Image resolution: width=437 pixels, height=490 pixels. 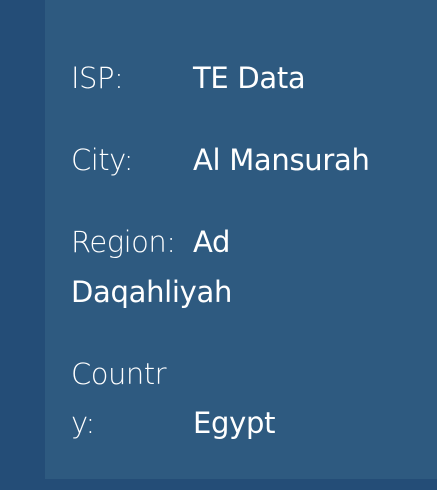 What do you see at coordinates (83, 423) in the screenshot?
I see `country-label-line2: y:` at bounding box center [83, 423].